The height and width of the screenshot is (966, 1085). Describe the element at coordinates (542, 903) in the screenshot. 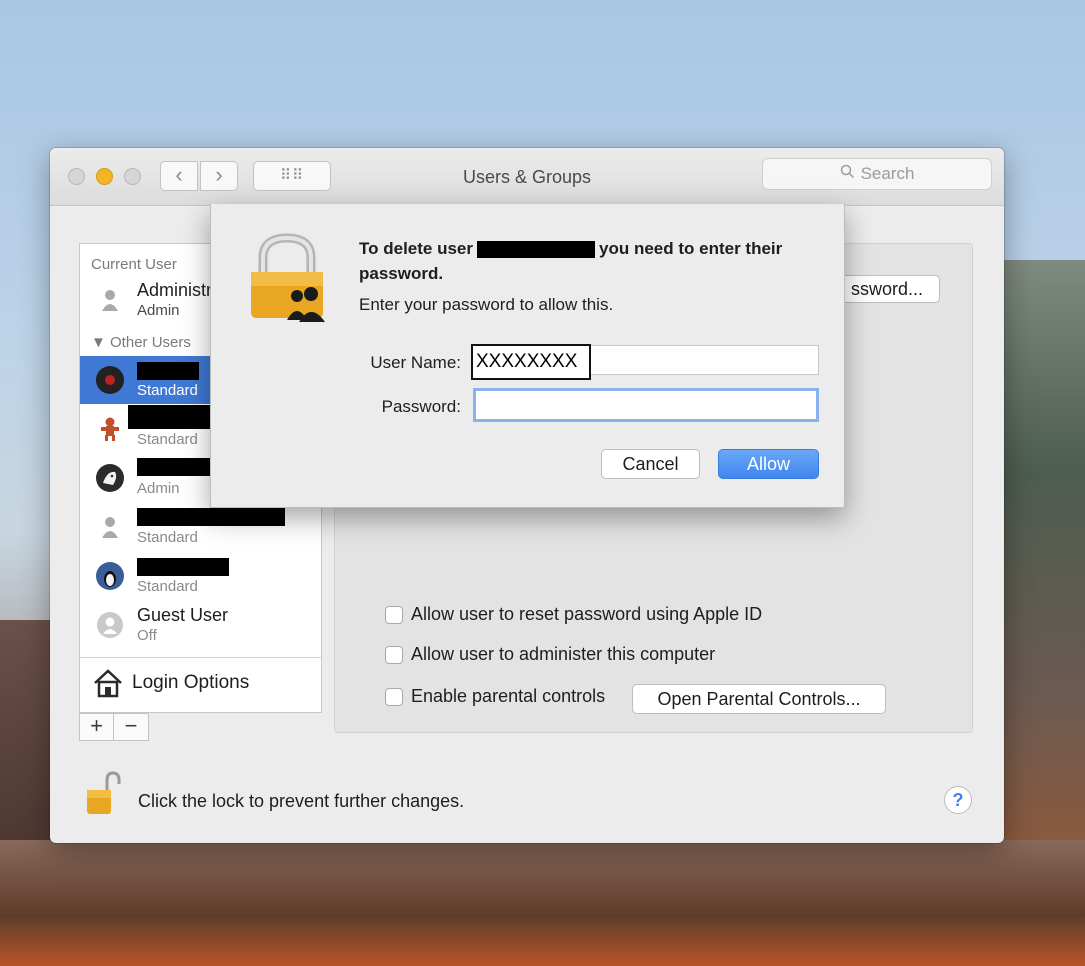

I see `desktop-wallpaper-bottom` at that location.